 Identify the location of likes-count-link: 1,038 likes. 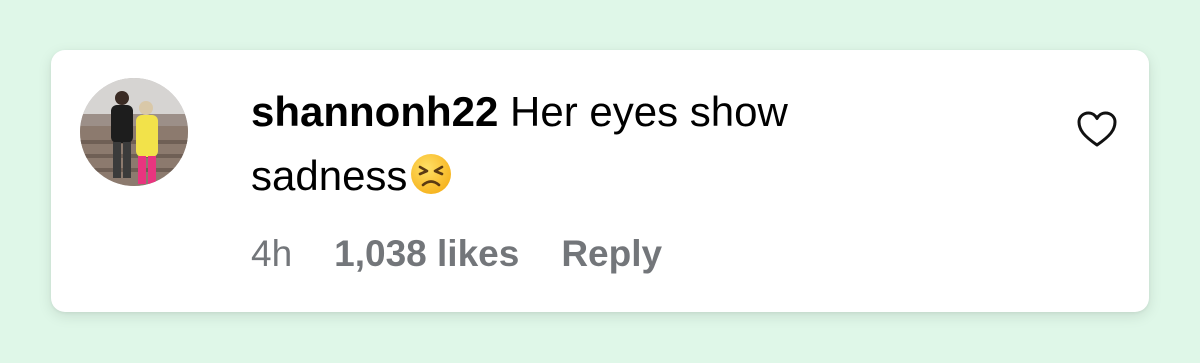
(426, 254).